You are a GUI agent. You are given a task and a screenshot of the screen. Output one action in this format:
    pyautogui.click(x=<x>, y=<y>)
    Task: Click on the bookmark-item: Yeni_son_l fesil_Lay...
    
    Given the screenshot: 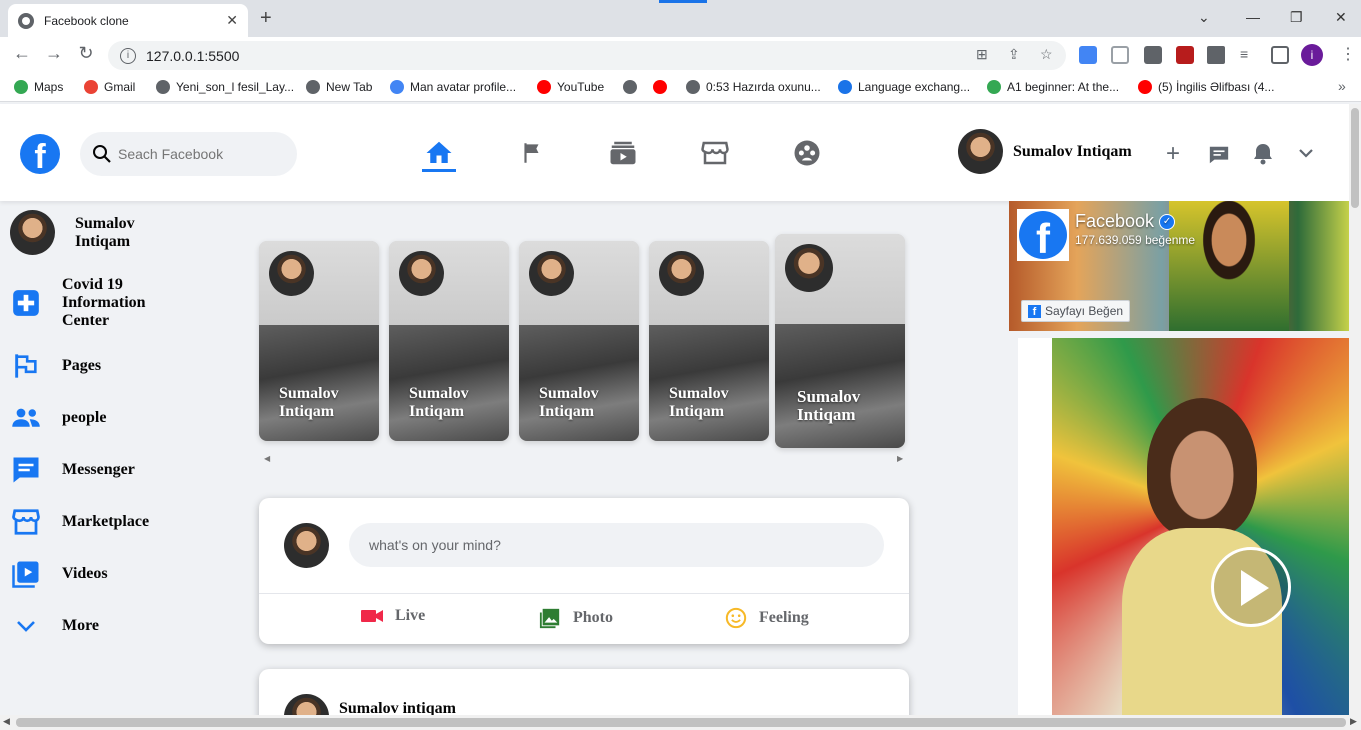 What is the action you would take?
    pyautogui.click(x=225, y=87)
    